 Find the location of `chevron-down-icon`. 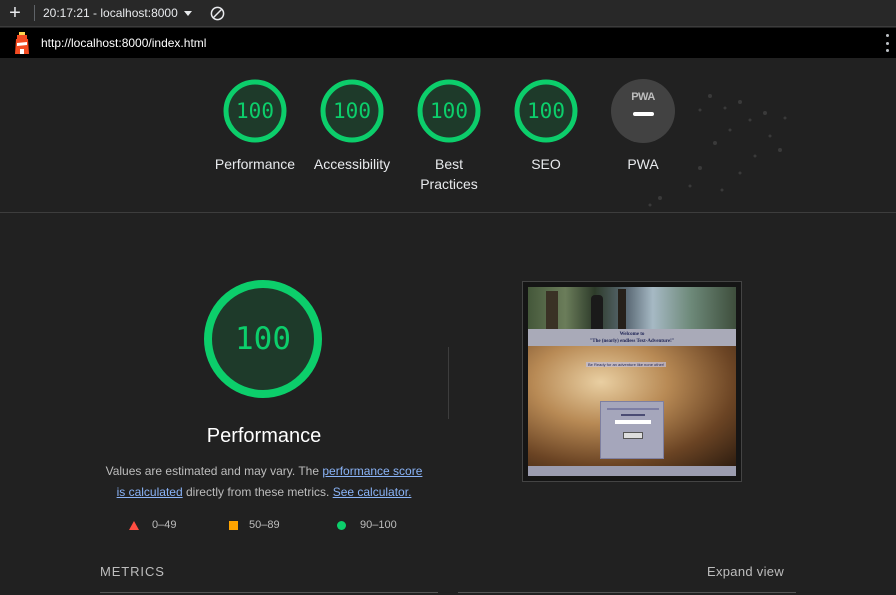

chevron-down-icon is located at coordinates (187, 13).